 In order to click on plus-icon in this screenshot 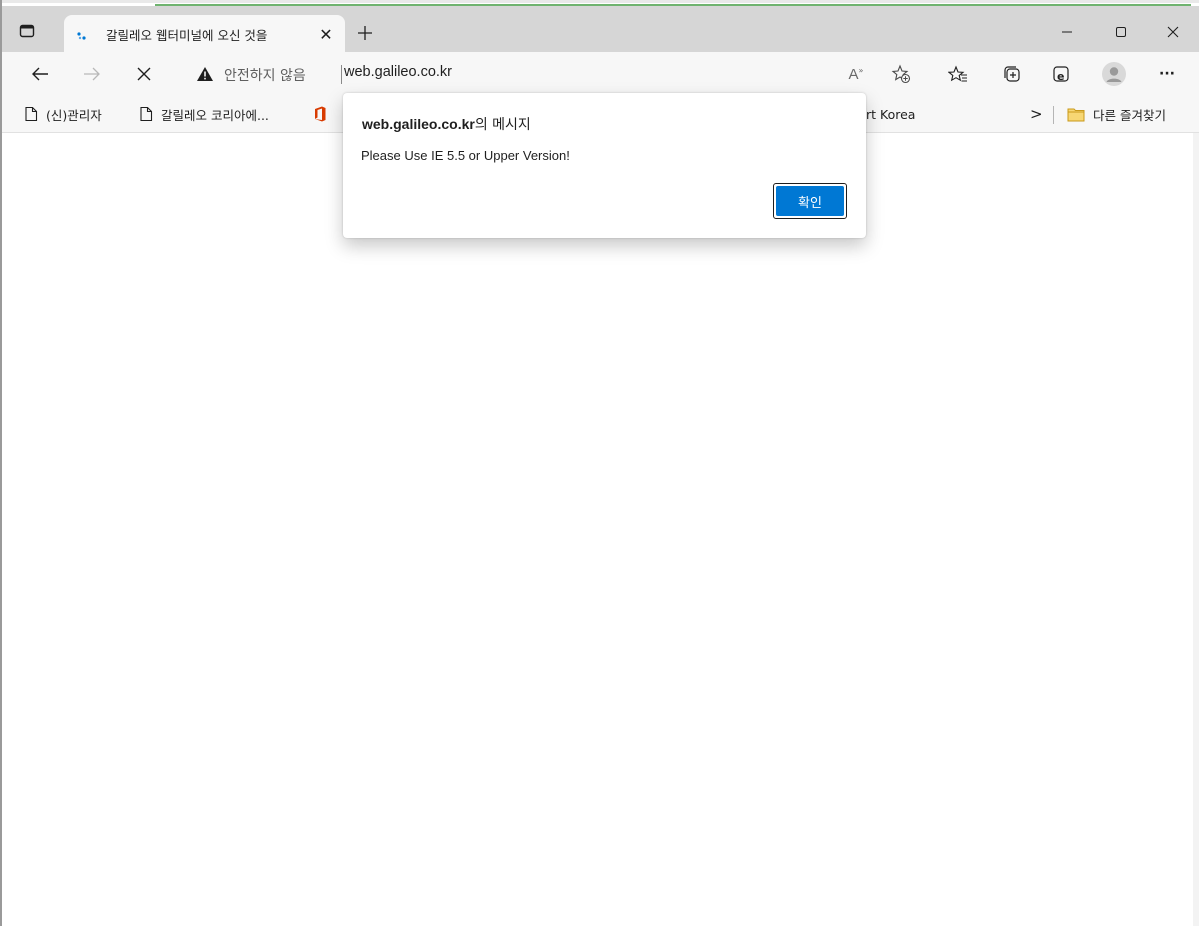, I will do `click(365, 33)`.